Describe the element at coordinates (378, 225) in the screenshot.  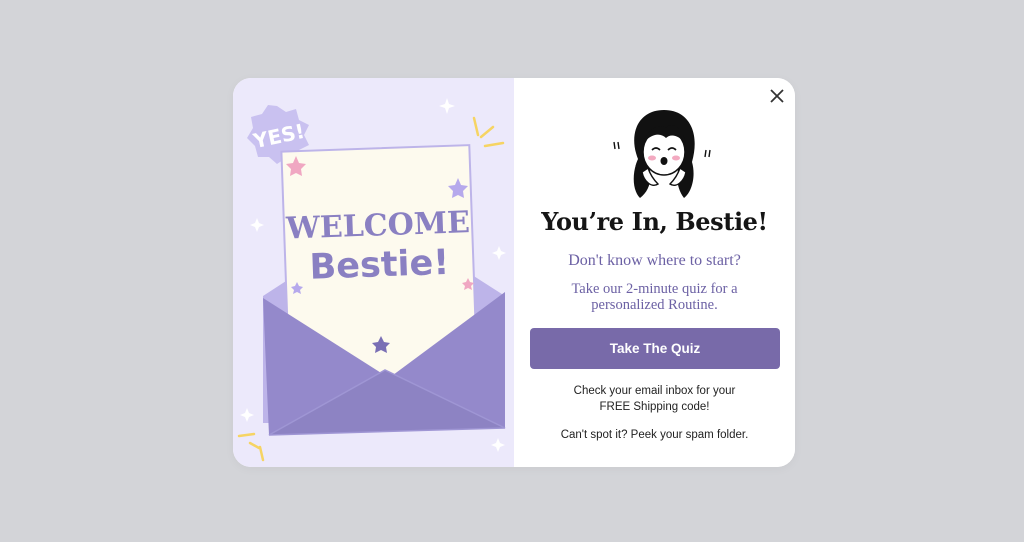
I see `letter-welcome-text: WELCOME` at that location.